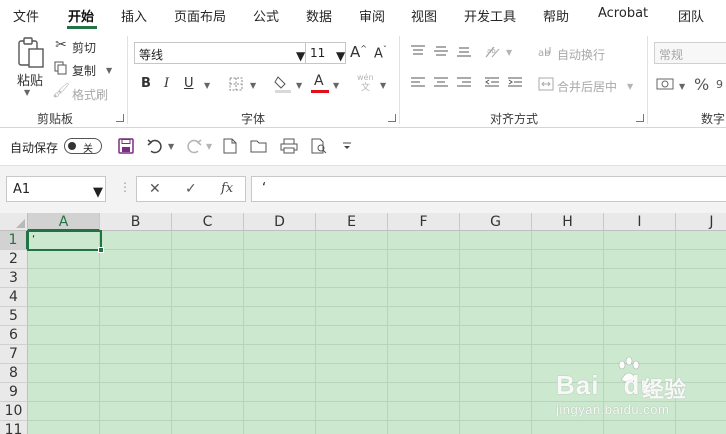 This screenshot has width=726, height=434. What do you see at coordinates (259, 146) in the screenshot?
I see `open-folder-icon` at bounding box center [259, 146].